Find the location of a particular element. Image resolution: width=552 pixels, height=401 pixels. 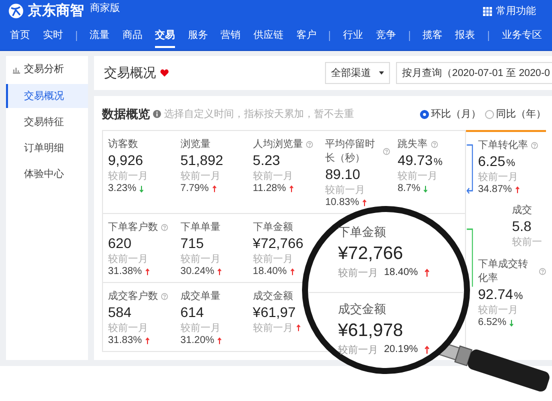

magnified-metric-label: 下单金额 is located at coordinates (362, 232).